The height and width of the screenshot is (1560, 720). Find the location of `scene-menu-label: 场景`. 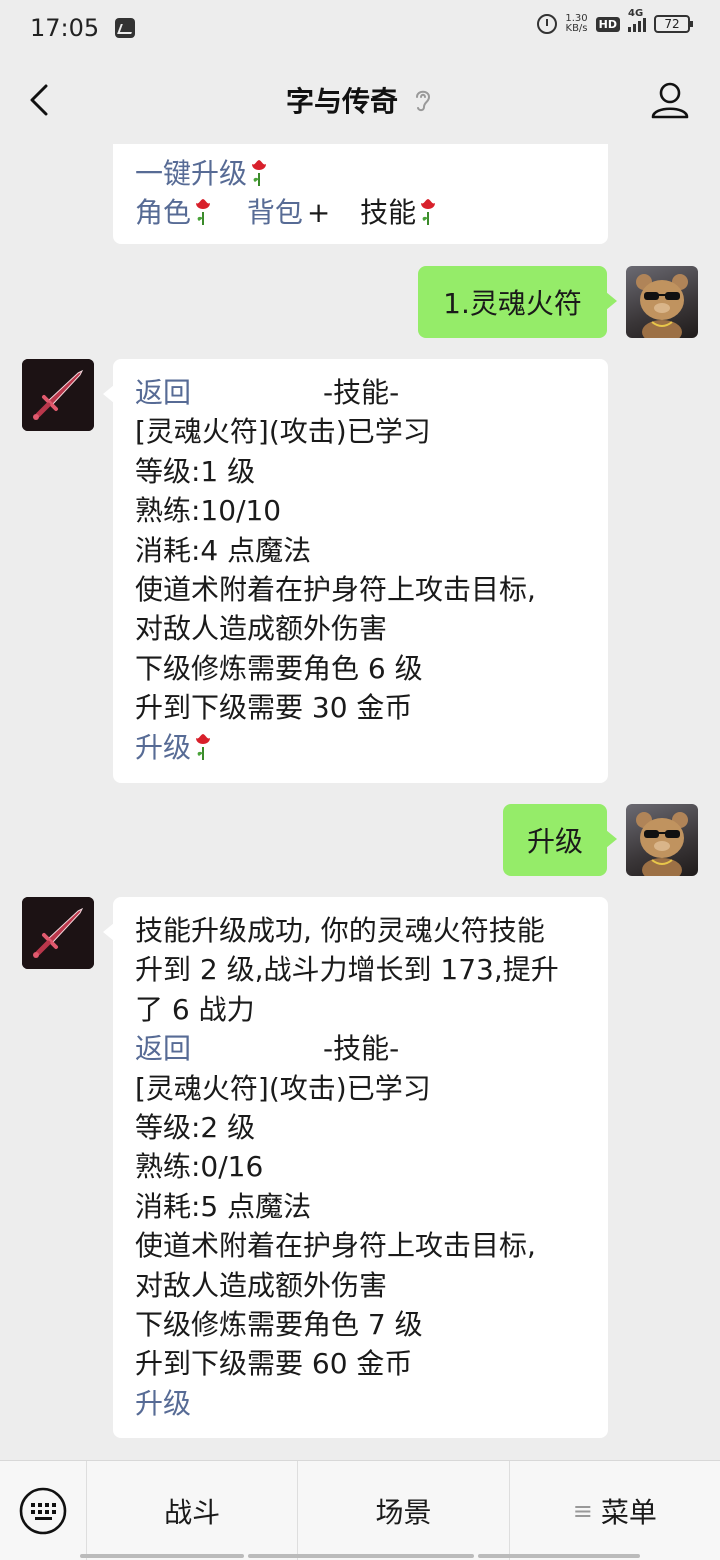

scene-menu-label: 场景 is located at coordinates (403, 1512).